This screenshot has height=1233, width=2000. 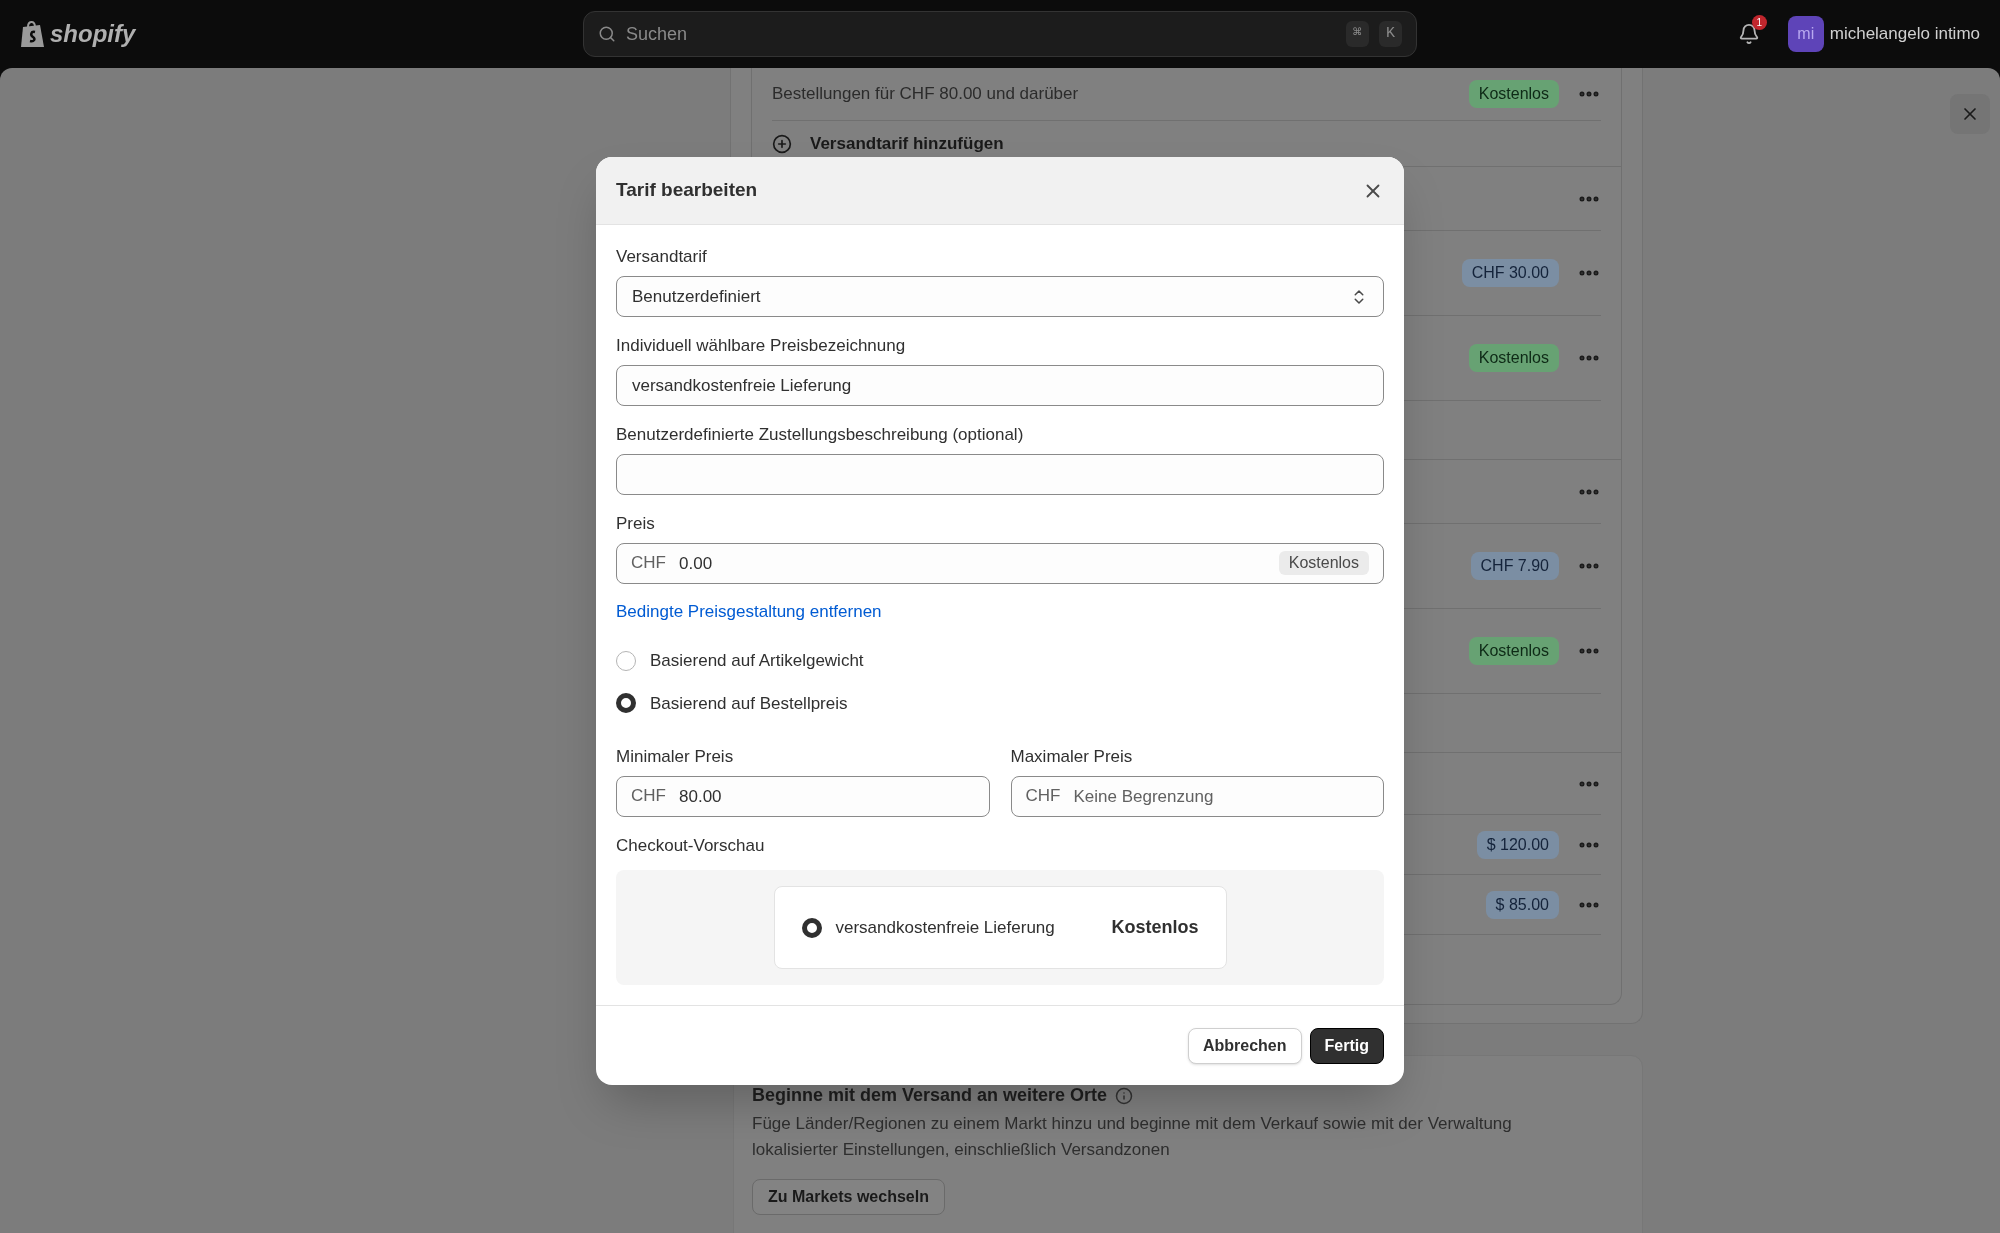 I want to click on rate-select: Benutzerdefiniert, so click(x=1000, y=296).